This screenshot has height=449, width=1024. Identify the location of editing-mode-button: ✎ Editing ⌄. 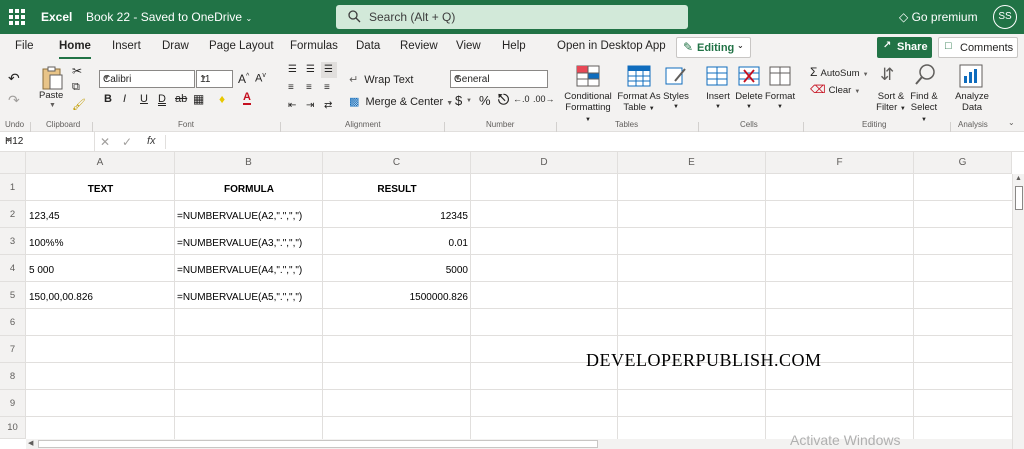
(713, 47).